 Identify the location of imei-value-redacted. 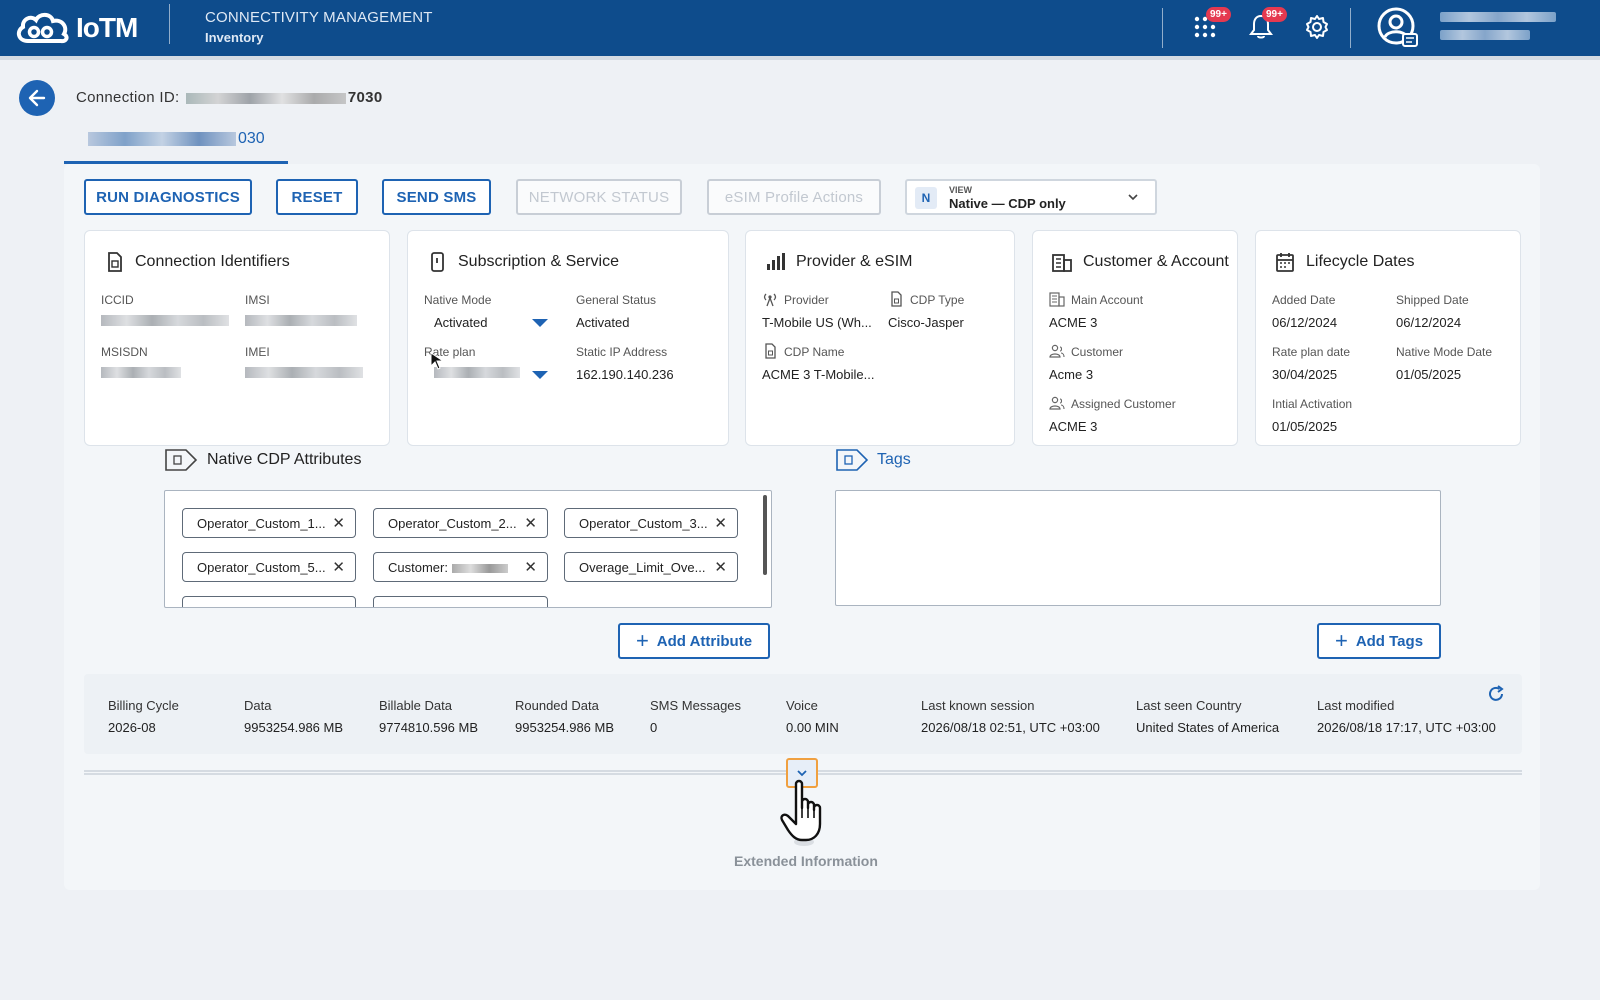
(304, 372).